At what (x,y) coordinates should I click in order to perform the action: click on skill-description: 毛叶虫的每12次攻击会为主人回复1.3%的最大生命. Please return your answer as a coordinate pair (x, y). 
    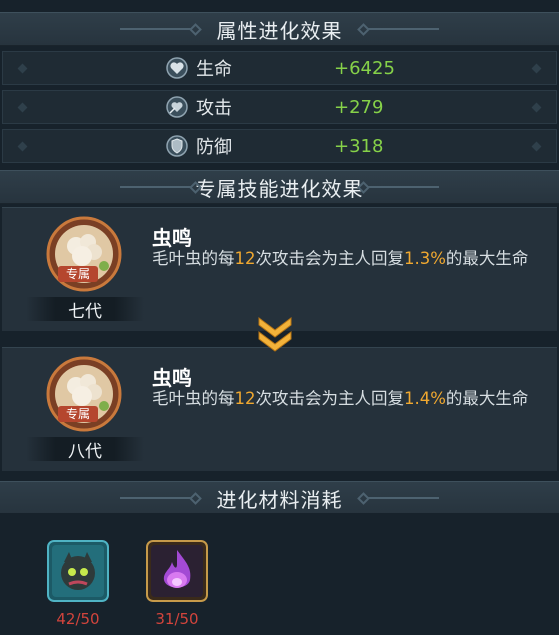
    Looking at the image, I should click on (340, 258).